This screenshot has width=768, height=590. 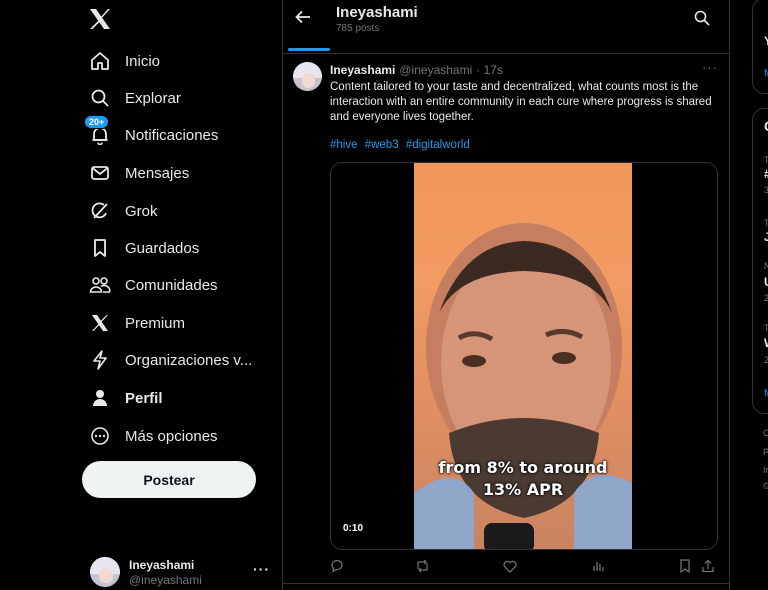 I want to click on nav-grok-label: Grok, so click(x=141, y=211).